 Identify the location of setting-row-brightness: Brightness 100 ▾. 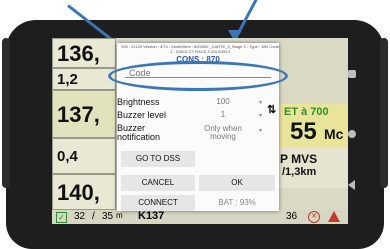
(198, 102).